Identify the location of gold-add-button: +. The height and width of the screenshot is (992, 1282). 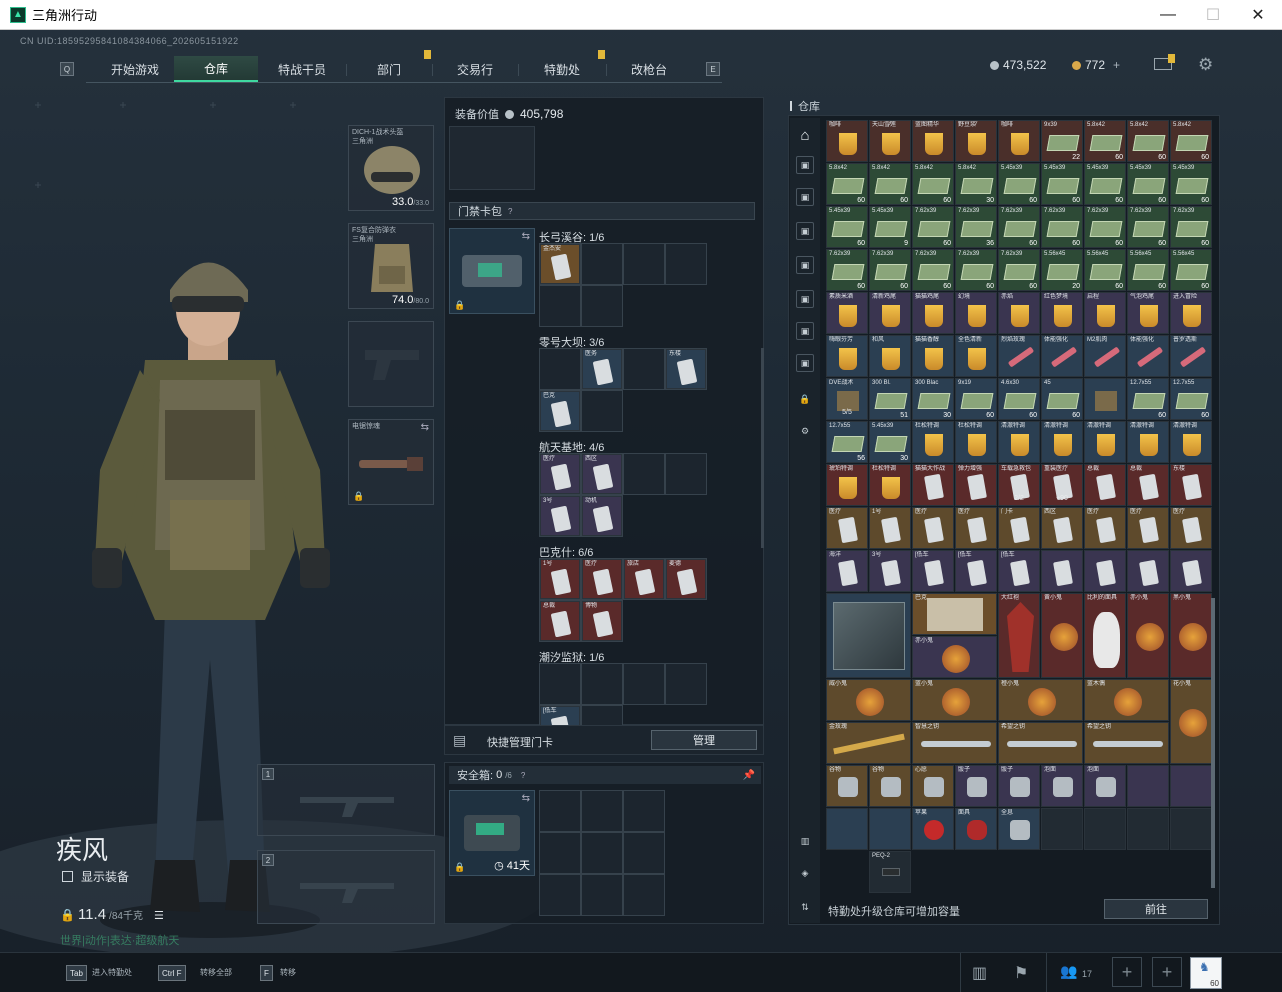
(1116, 65).